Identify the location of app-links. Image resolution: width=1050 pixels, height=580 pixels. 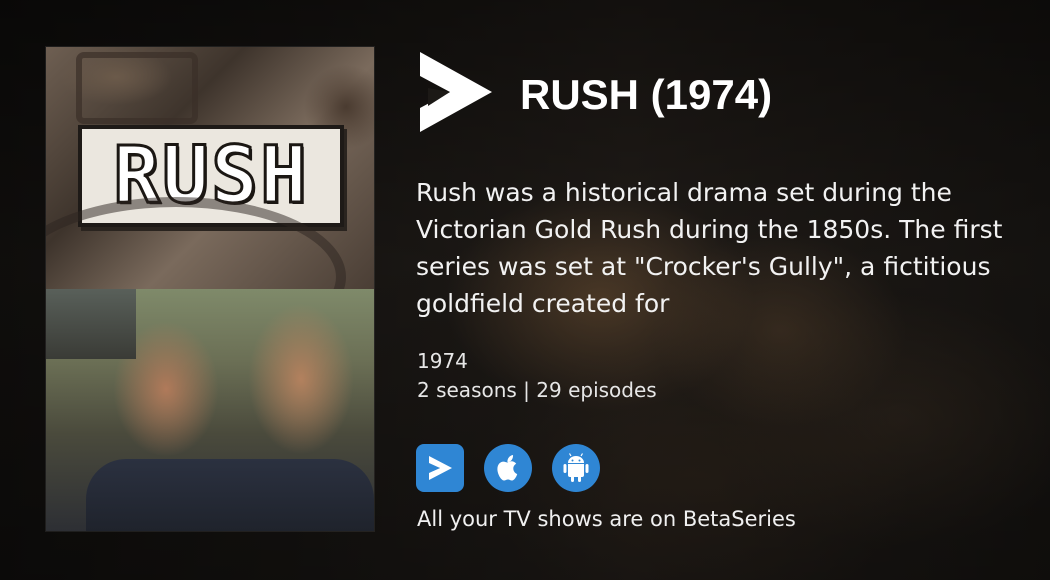
(508, 468).